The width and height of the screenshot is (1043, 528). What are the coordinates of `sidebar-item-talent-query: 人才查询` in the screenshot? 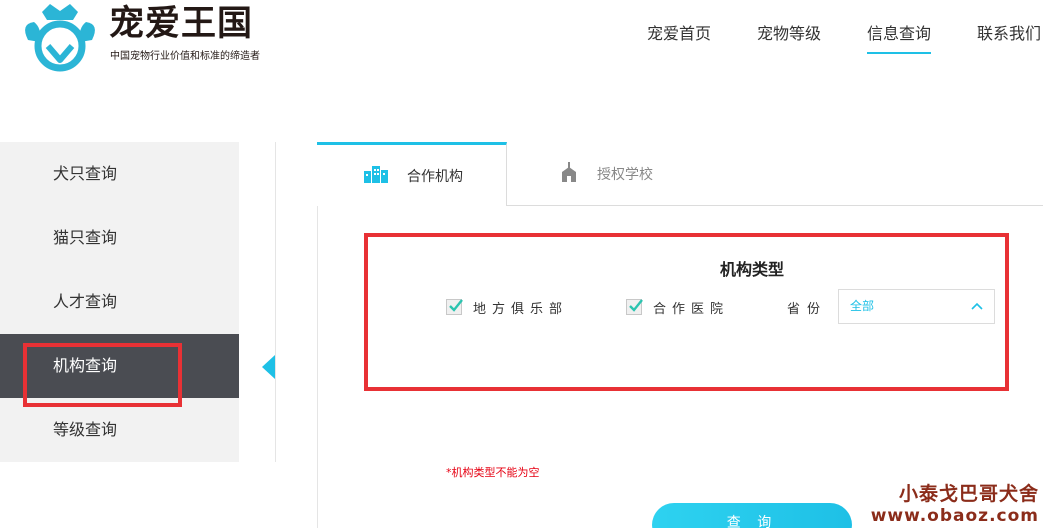 It's located at (119, 302).